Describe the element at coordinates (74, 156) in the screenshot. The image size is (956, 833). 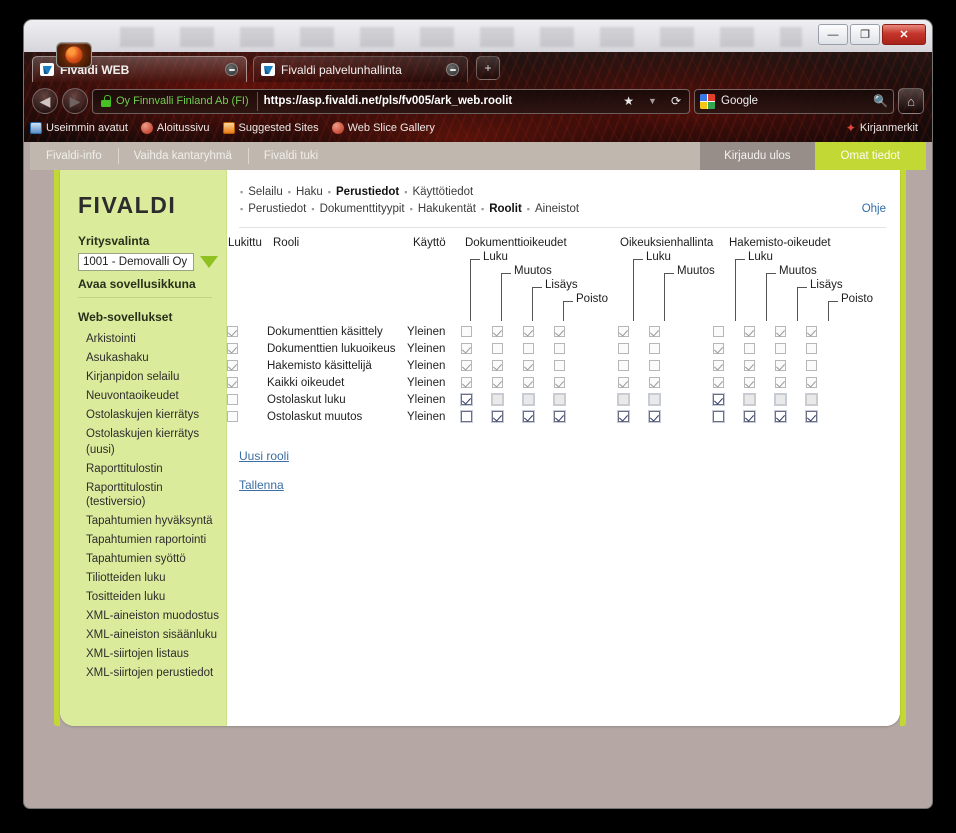
I see `topnav-item-info: Fivaldi-info` at that location.